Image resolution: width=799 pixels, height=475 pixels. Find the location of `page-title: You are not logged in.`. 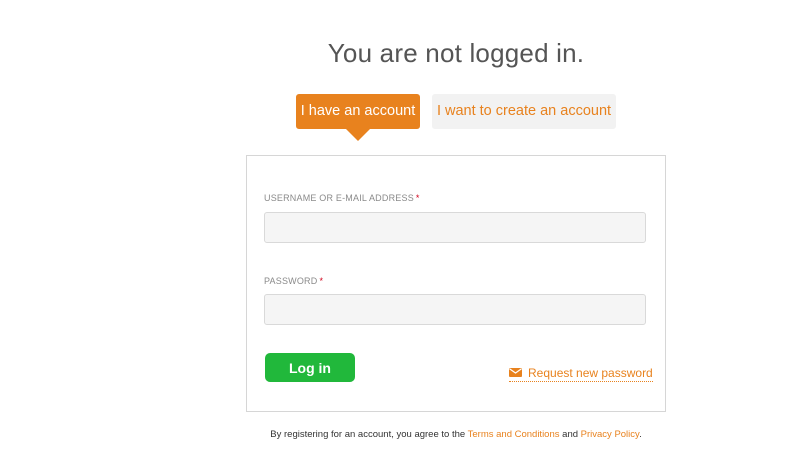

page-title: You are not logged in. is located at coordinates (456, 53).